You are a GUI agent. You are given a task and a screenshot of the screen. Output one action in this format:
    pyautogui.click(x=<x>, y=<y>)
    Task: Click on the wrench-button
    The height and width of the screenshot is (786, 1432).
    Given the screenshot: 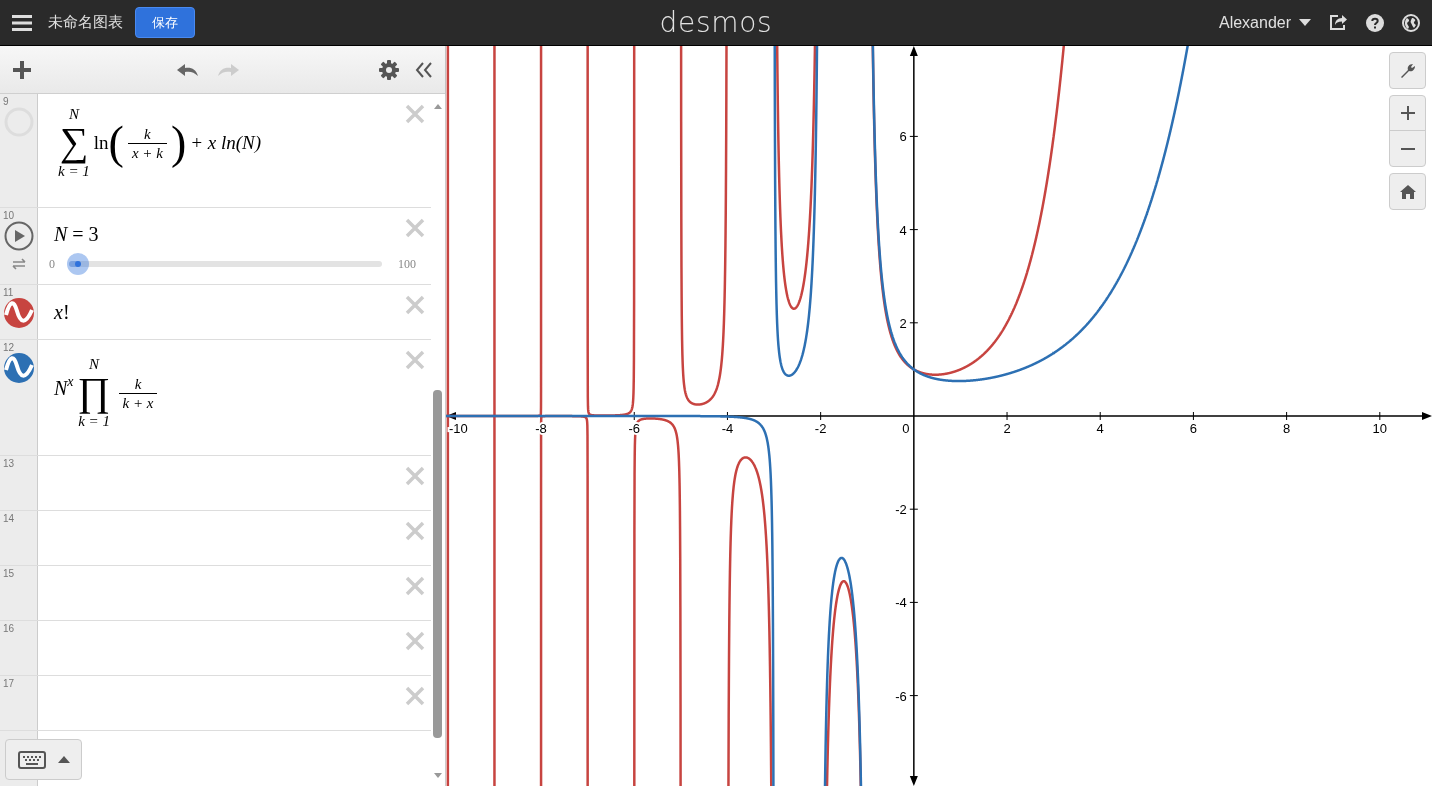 What is the action you would take?
    pyautogui.click(x=1407, y=70)
    